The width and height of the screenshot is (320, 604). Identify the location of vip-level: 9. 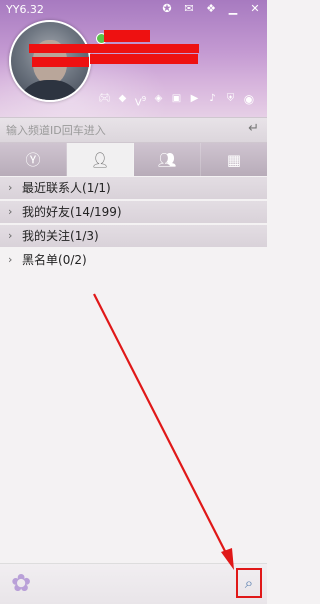
(144, 99).